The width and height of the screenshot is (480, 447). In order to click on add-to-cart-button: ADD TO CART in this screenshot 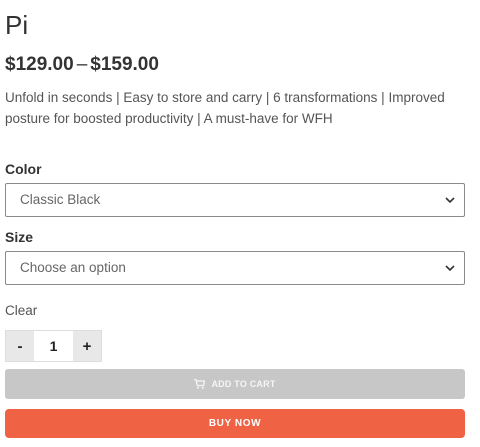, I will do `click(235, 384)`.